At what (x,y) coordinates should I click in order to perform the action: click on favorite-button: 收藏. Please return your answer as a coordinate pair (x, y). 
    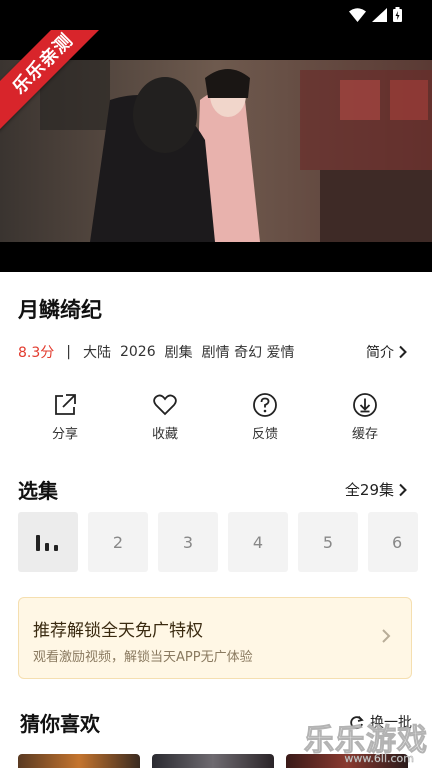
    Looking at the image, I should click on (165, 417).